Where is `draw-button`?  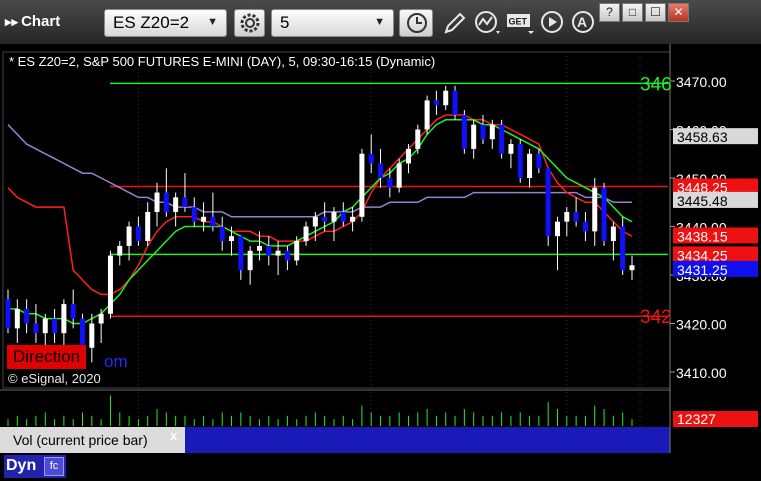
draw-button is located at coordinates (454, 23).